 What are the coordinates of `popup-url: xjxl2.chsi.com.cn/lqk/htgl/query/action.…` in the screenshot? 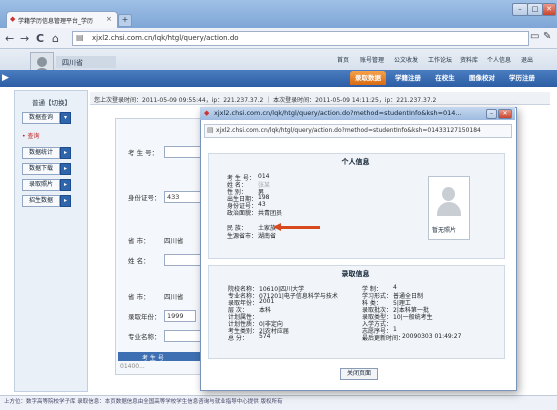 It's located at (348, 130).